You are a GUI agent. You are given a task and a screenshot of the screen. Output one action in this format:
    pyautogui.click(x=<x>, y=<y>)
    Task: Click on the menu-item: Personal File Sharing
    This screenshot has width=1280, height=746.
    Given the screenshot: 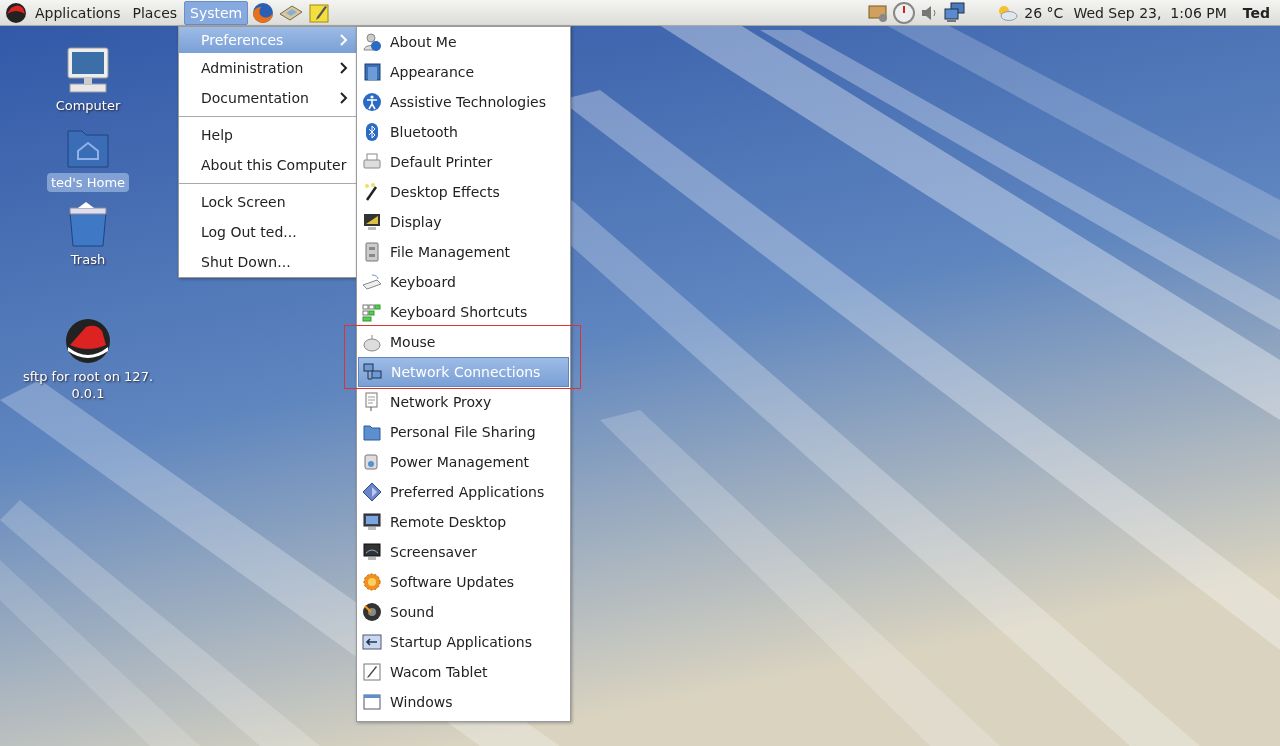 What is the action you would take?
    pyautogui.click(x=463, y=432)
    